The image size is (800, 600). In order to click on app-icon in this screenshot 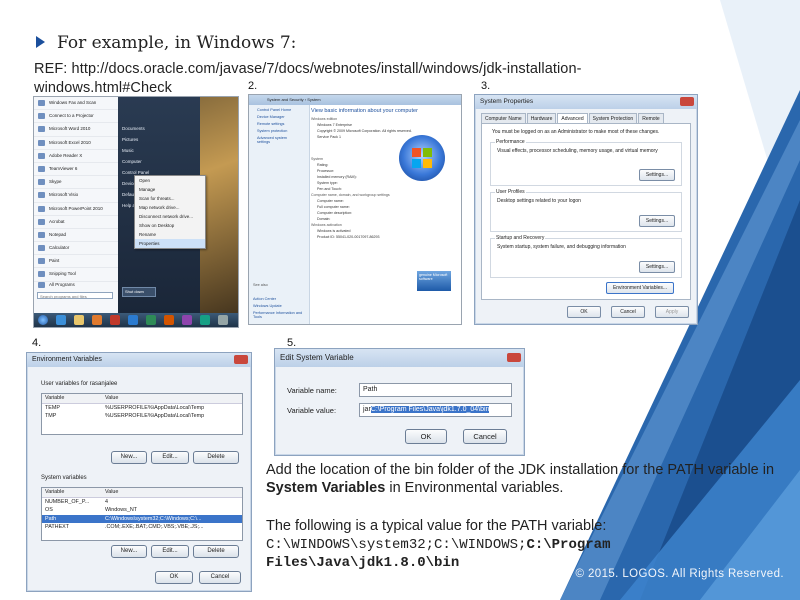, I will do `click(115, 320)`.